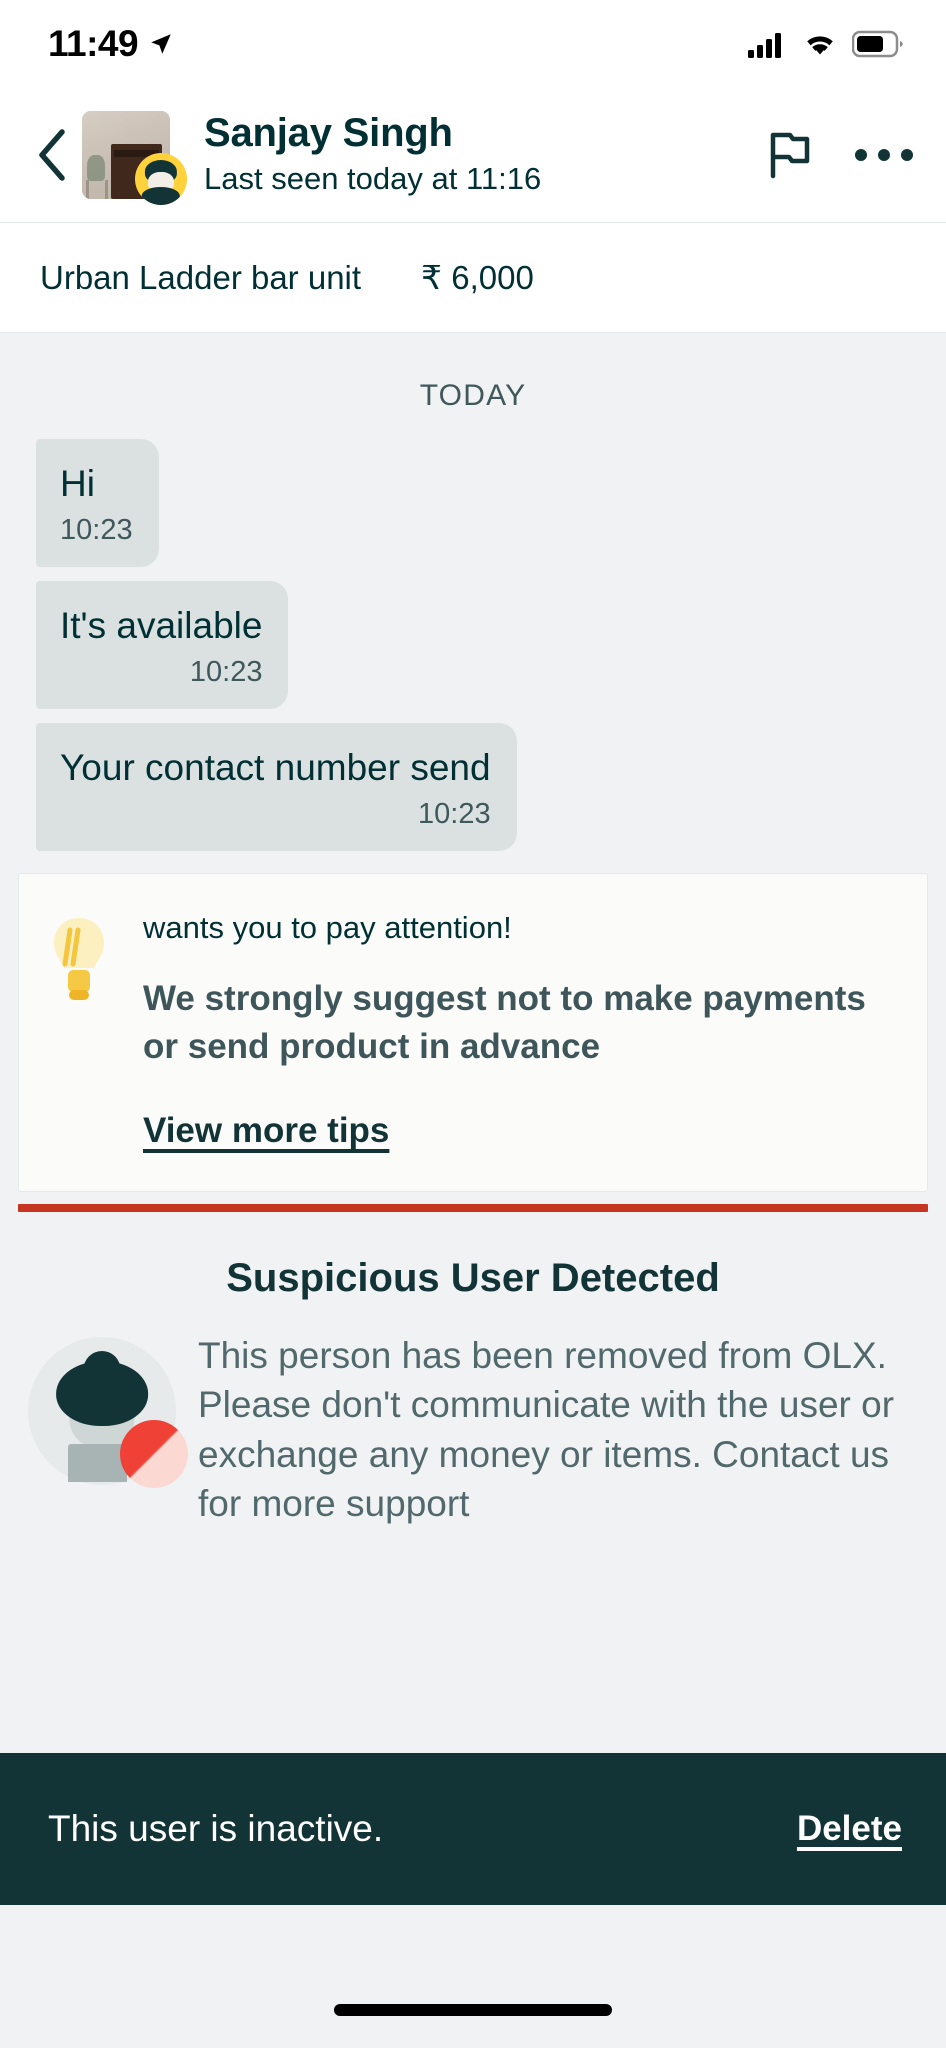 This screenshot has height=2048, width=946. I want to click on listing-title: Urban Ladder bar unit, so click(201, 277).